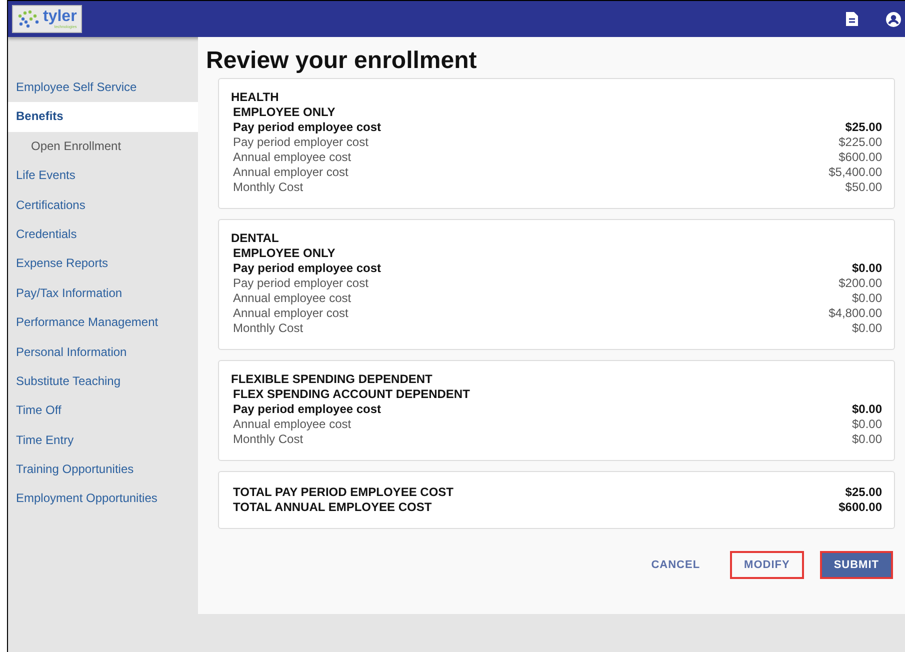 This screenshot has width=905, height=652. Describe the element at coordinates (863, 187) in the screenshot. I see `cost-value: $50.00` at that location.